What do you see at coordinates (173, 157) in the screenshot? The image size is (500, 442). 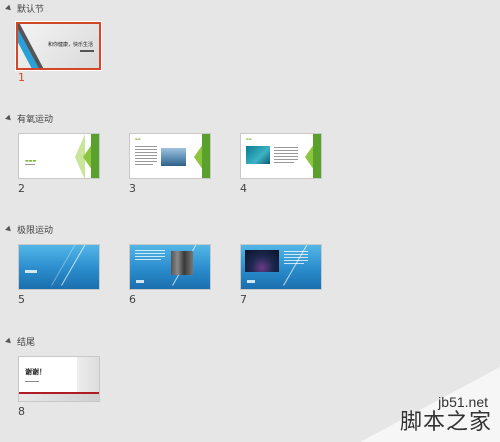 I see `lake-image` at bounding box center [173, 157].